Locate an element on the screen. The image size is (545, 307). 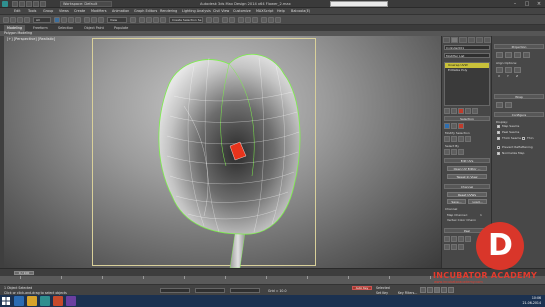
search-input is located at coordinates (359, 4).